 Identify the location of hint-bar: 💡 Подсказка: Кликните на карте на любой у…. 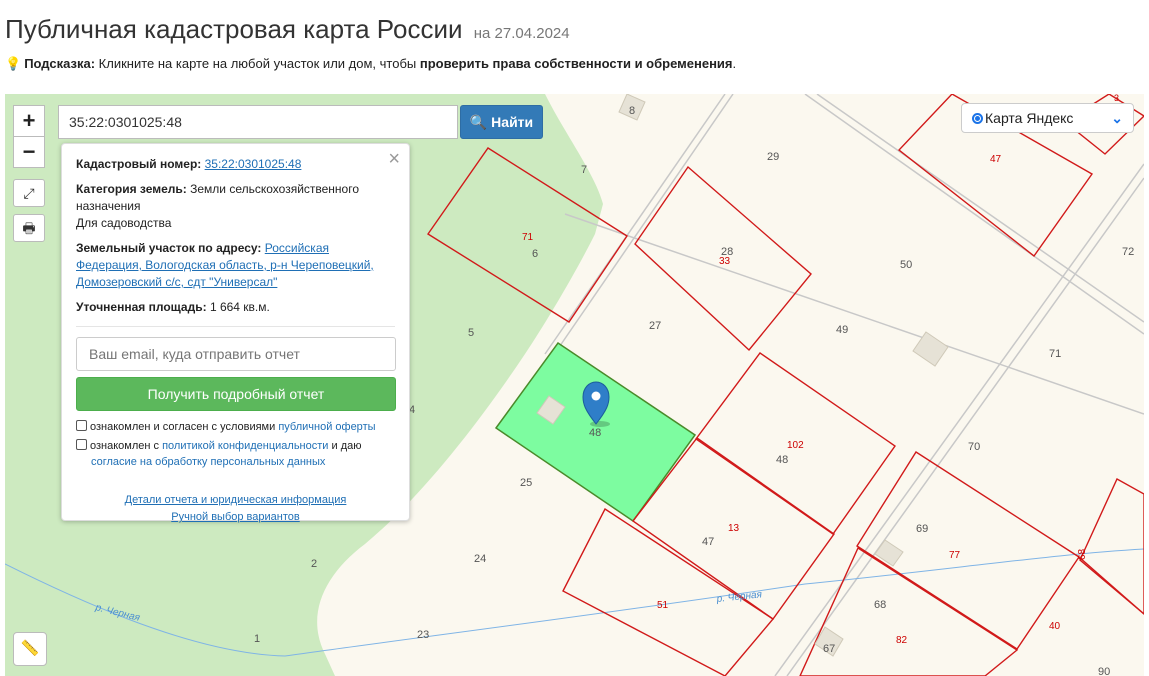
(370, 64).